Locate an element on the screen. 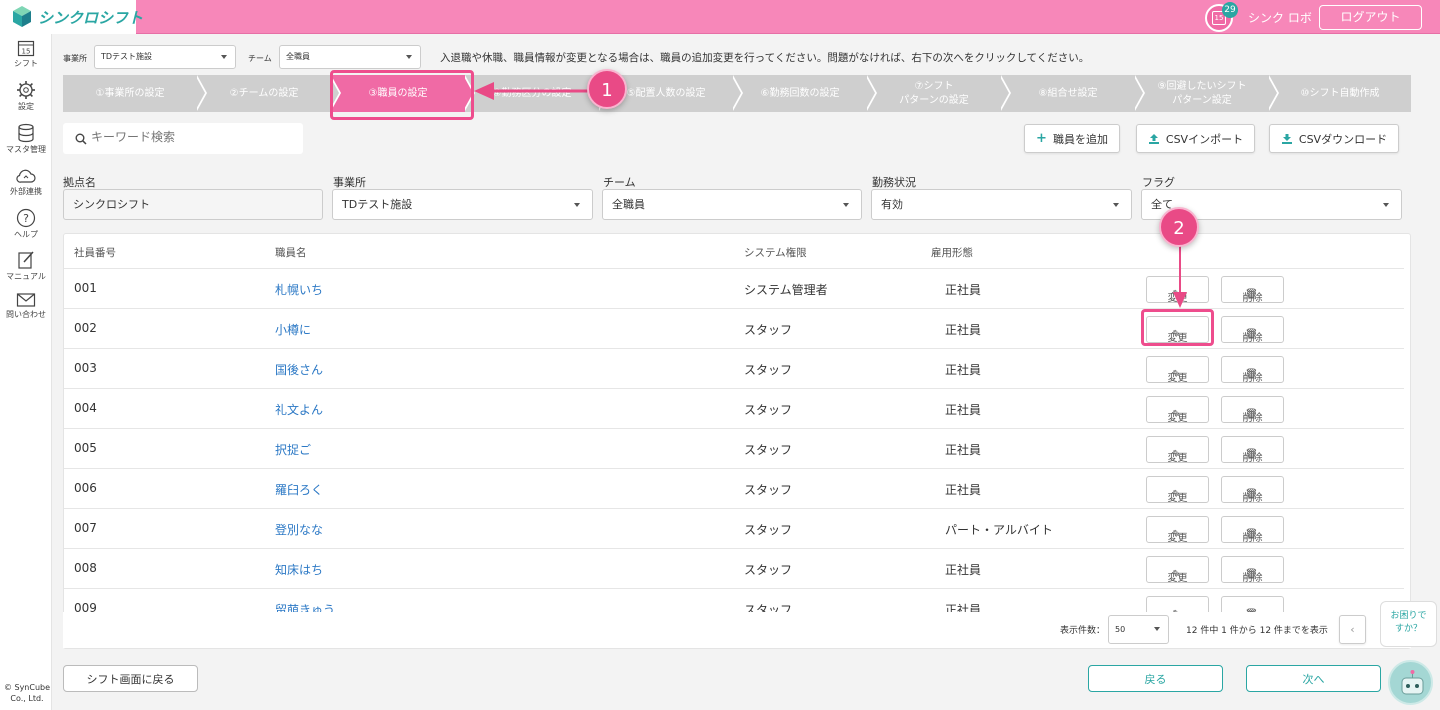  annotation-highlight-step is located at coordinates (402, 95).